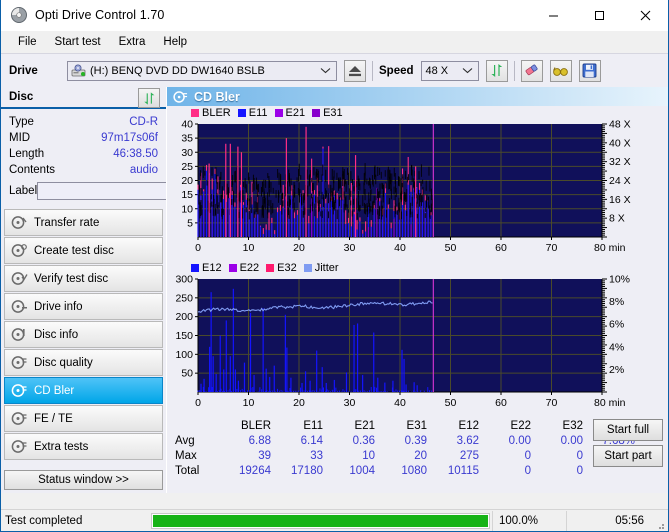  I want to click on cell: 0.39, so click(415, 440).